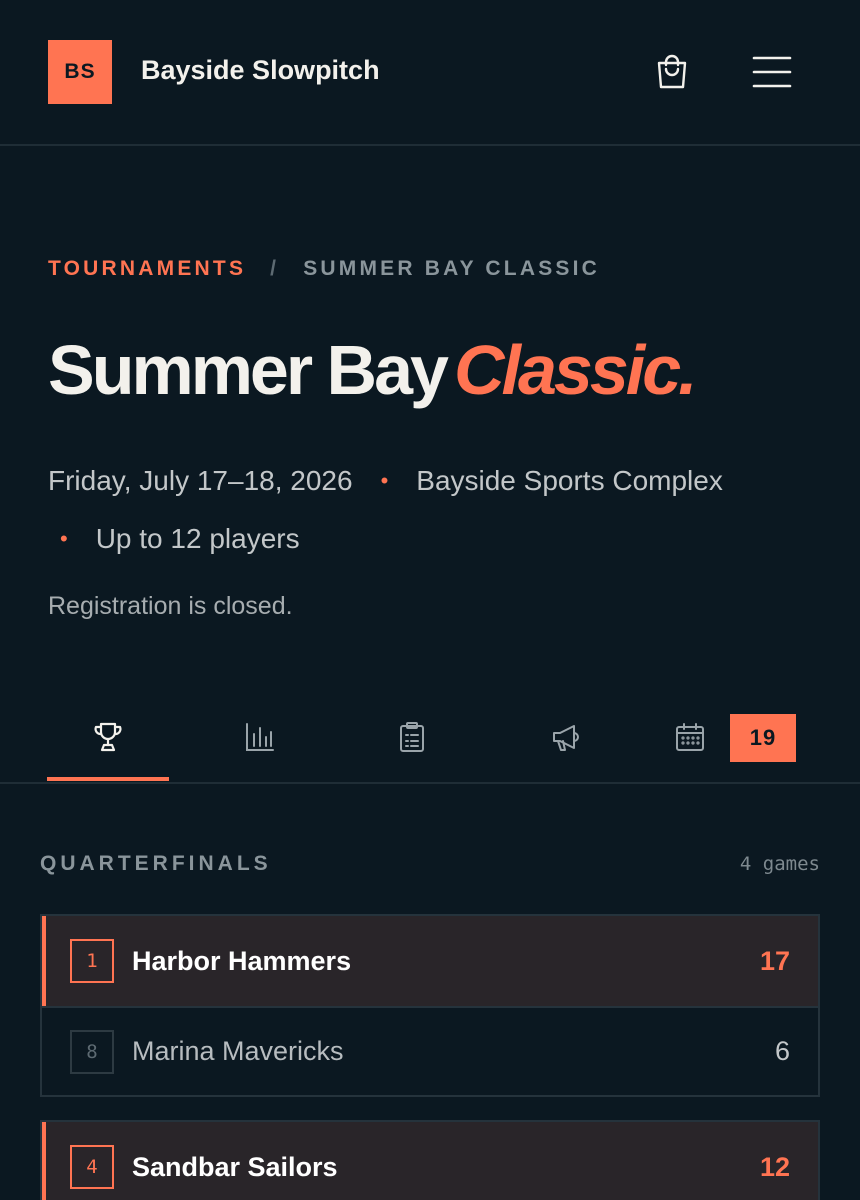 Image resolution: width=860 pixels, height=1200 pixels. I want to click on team-name: Sandbar Sailors, so click(235, 1166).